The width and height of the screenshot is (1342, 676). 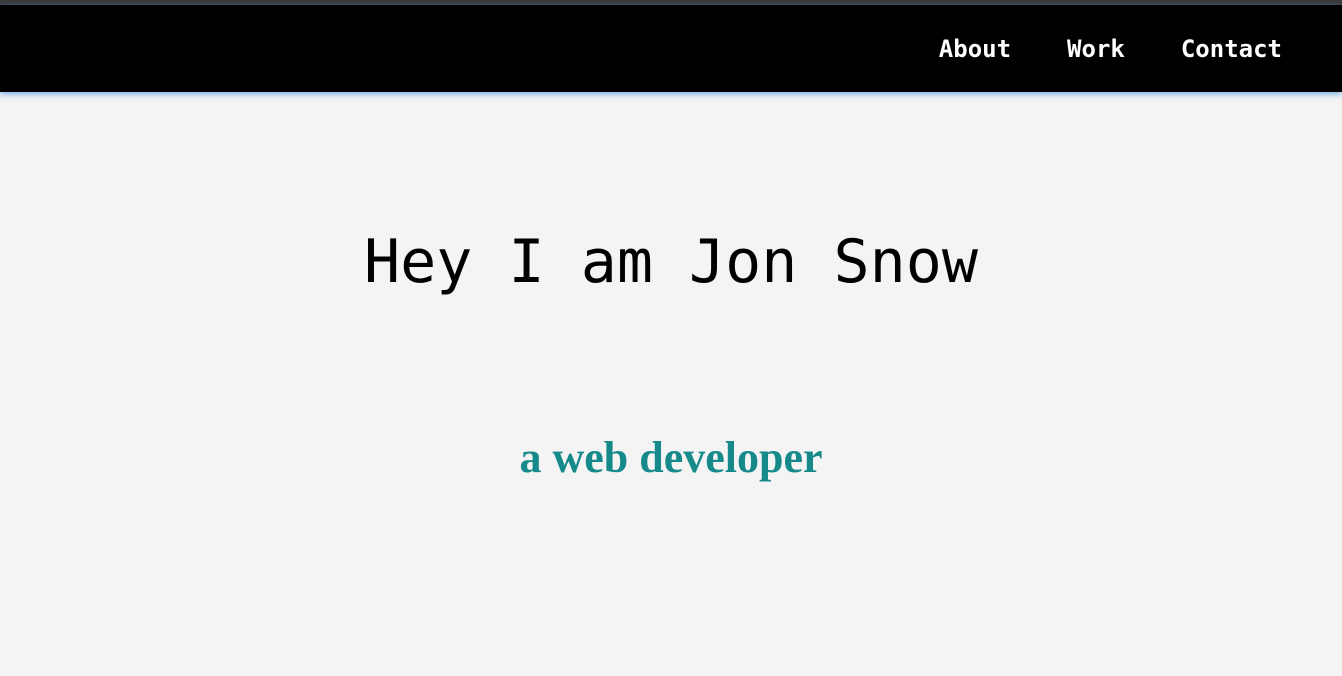 What do you see at coordinates (671, 457) in the screenshot?
I see `hero-subtitle: a web developer` at bounding box center [671, 457].